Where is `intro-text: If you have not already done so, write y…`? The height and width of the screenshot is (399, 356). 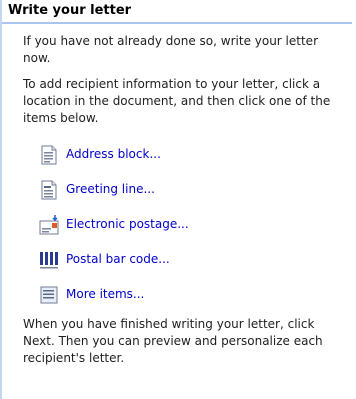
intro-text: If you have not already done so, write y… is located at coordinates (171, 49).